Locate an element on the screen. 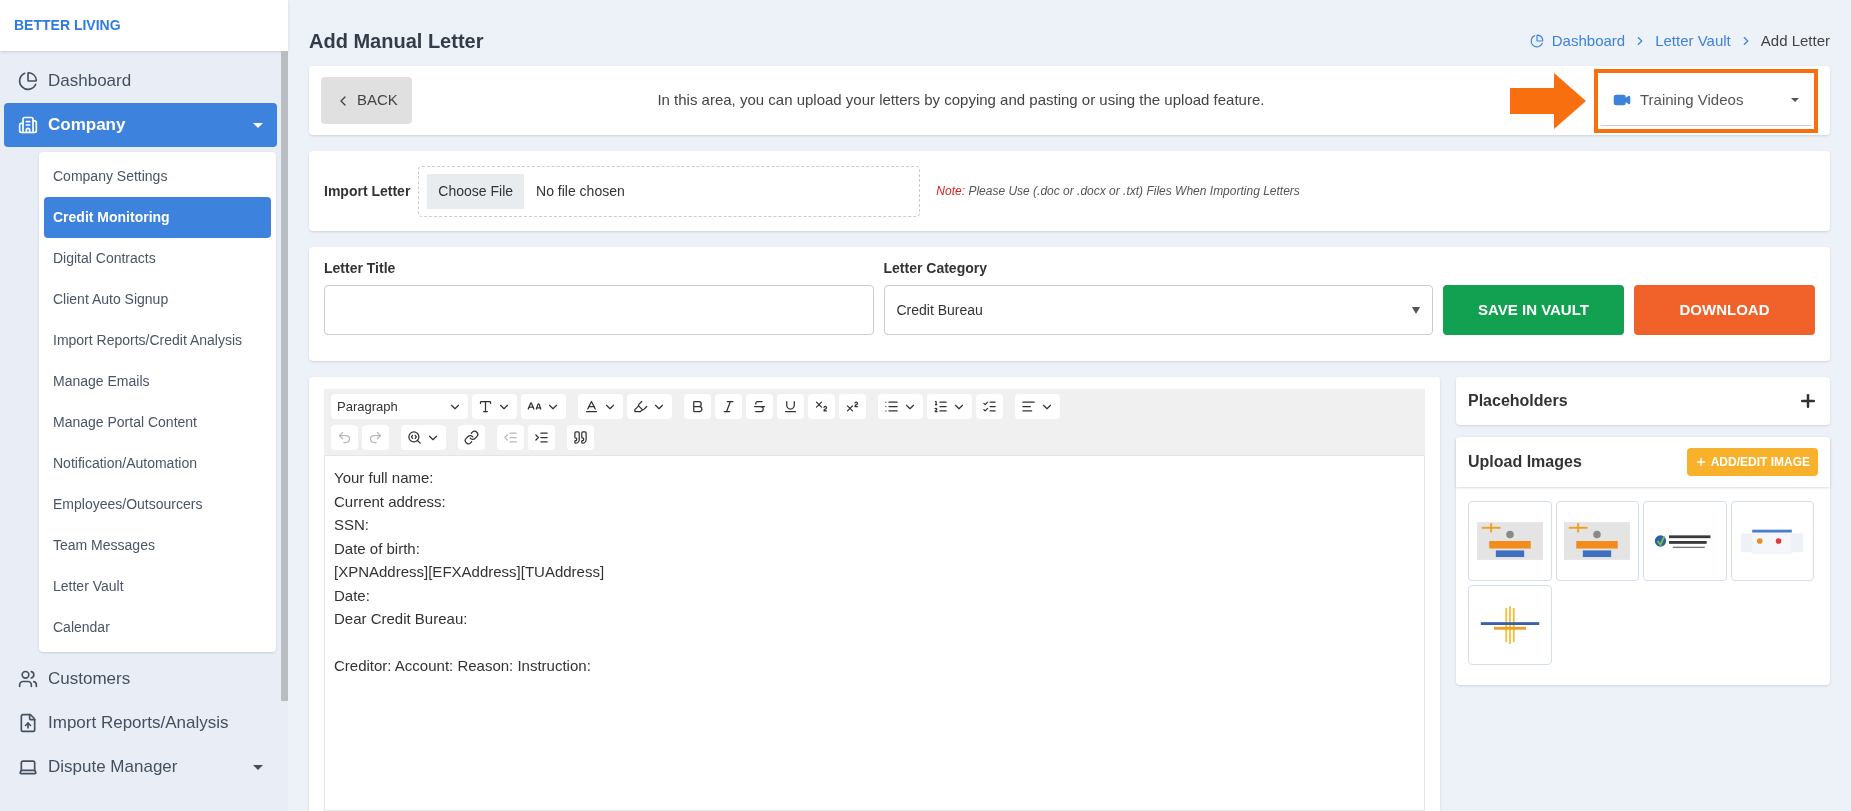  subscript-icon is located at coordinates (821, 406).